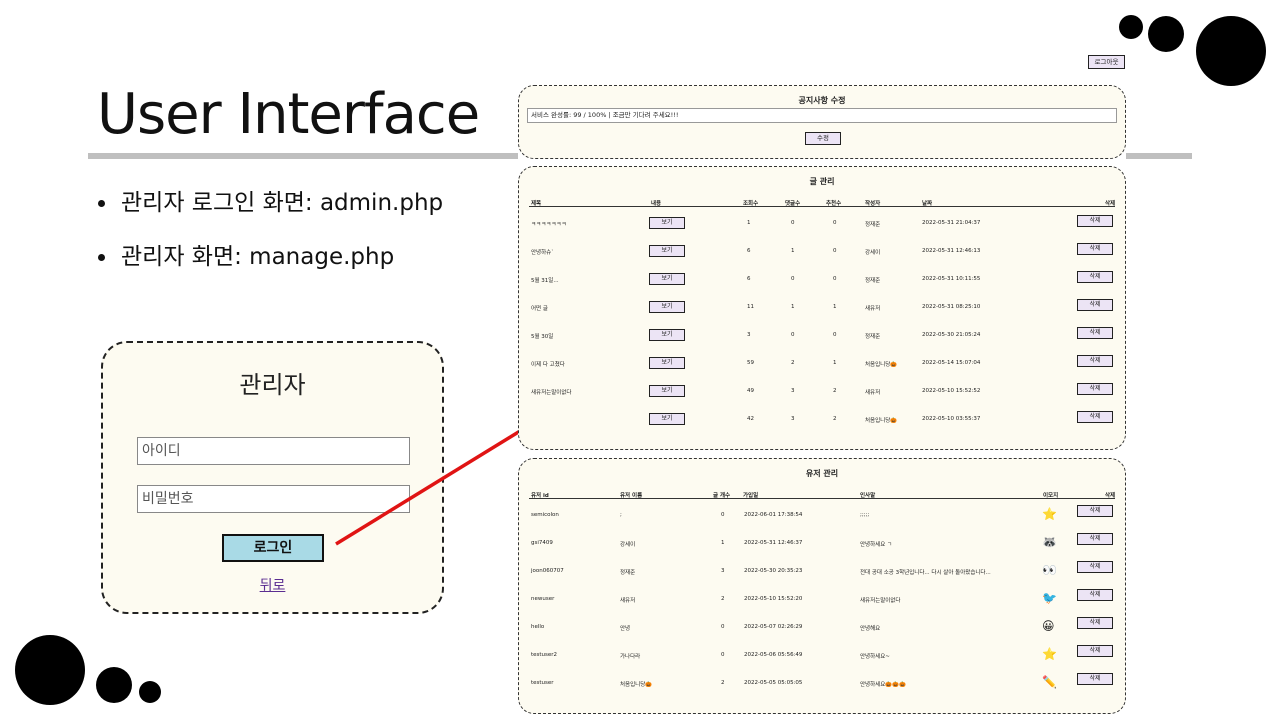 The width and height of the screenshot is (1280, 720). What do you see at coordinates (750, 363) in the screenshot?
I see `views-cell: 59` at bounding box center [750, 363].